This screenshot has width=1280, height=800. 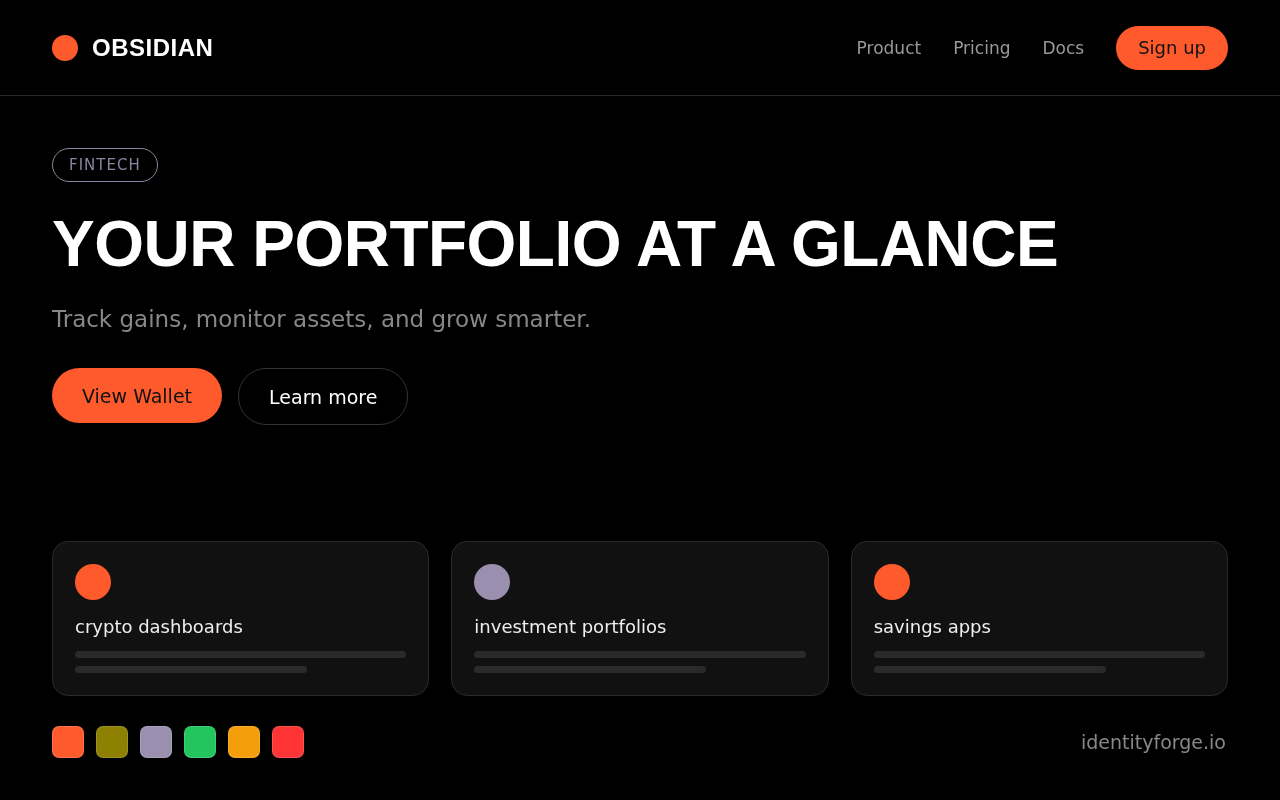 I want to click on card-label: crypto dashboards, so click(x=159, y=626).